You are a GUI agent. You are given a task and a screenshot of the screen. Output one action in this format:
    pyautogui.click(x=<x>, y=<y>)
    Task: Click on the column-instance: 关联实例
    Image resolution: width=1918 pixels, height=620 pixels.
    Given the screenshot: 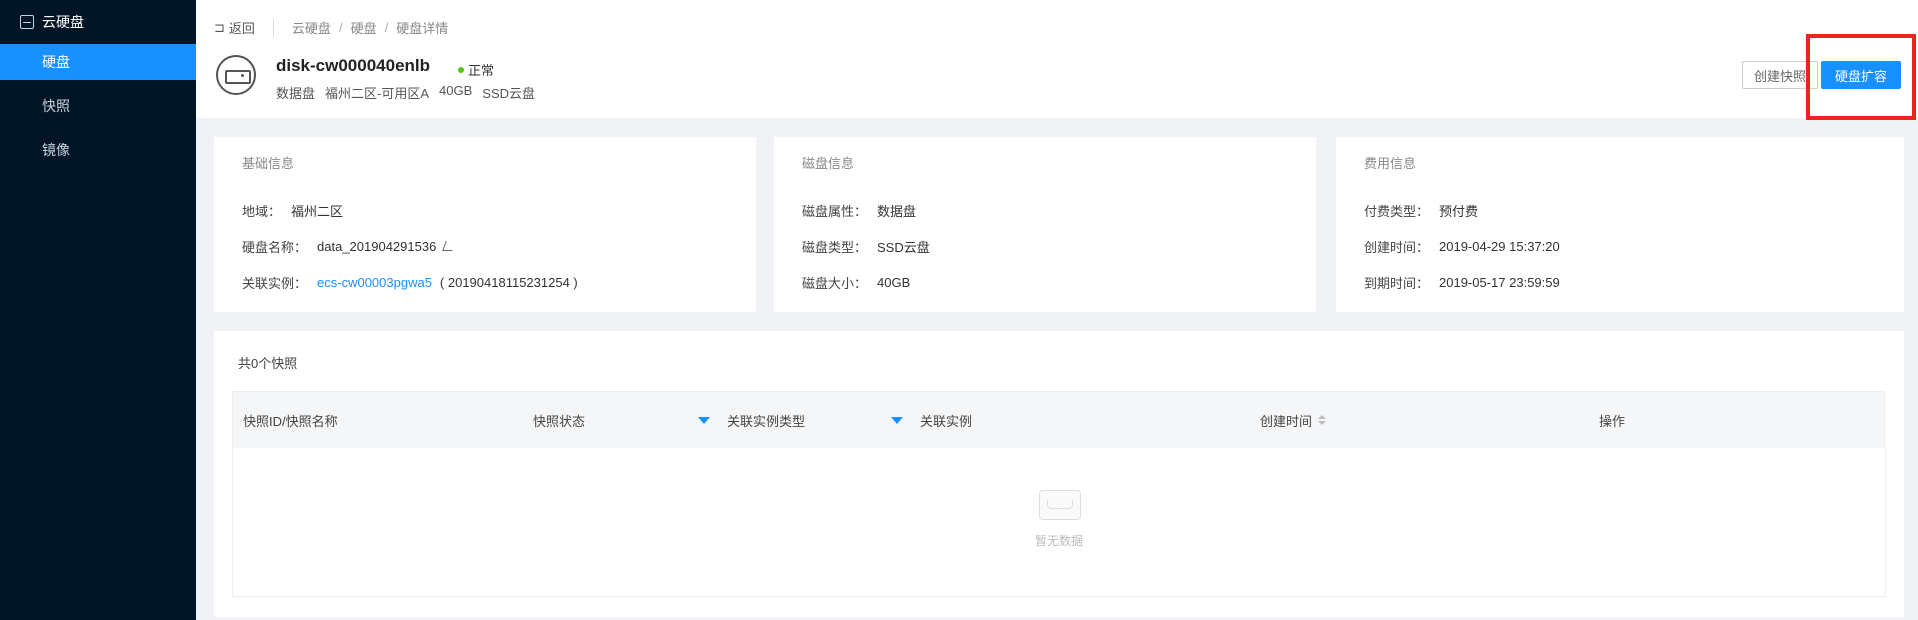 What is the action you would take?
    pyautogui.click(x=946, y=421)
    